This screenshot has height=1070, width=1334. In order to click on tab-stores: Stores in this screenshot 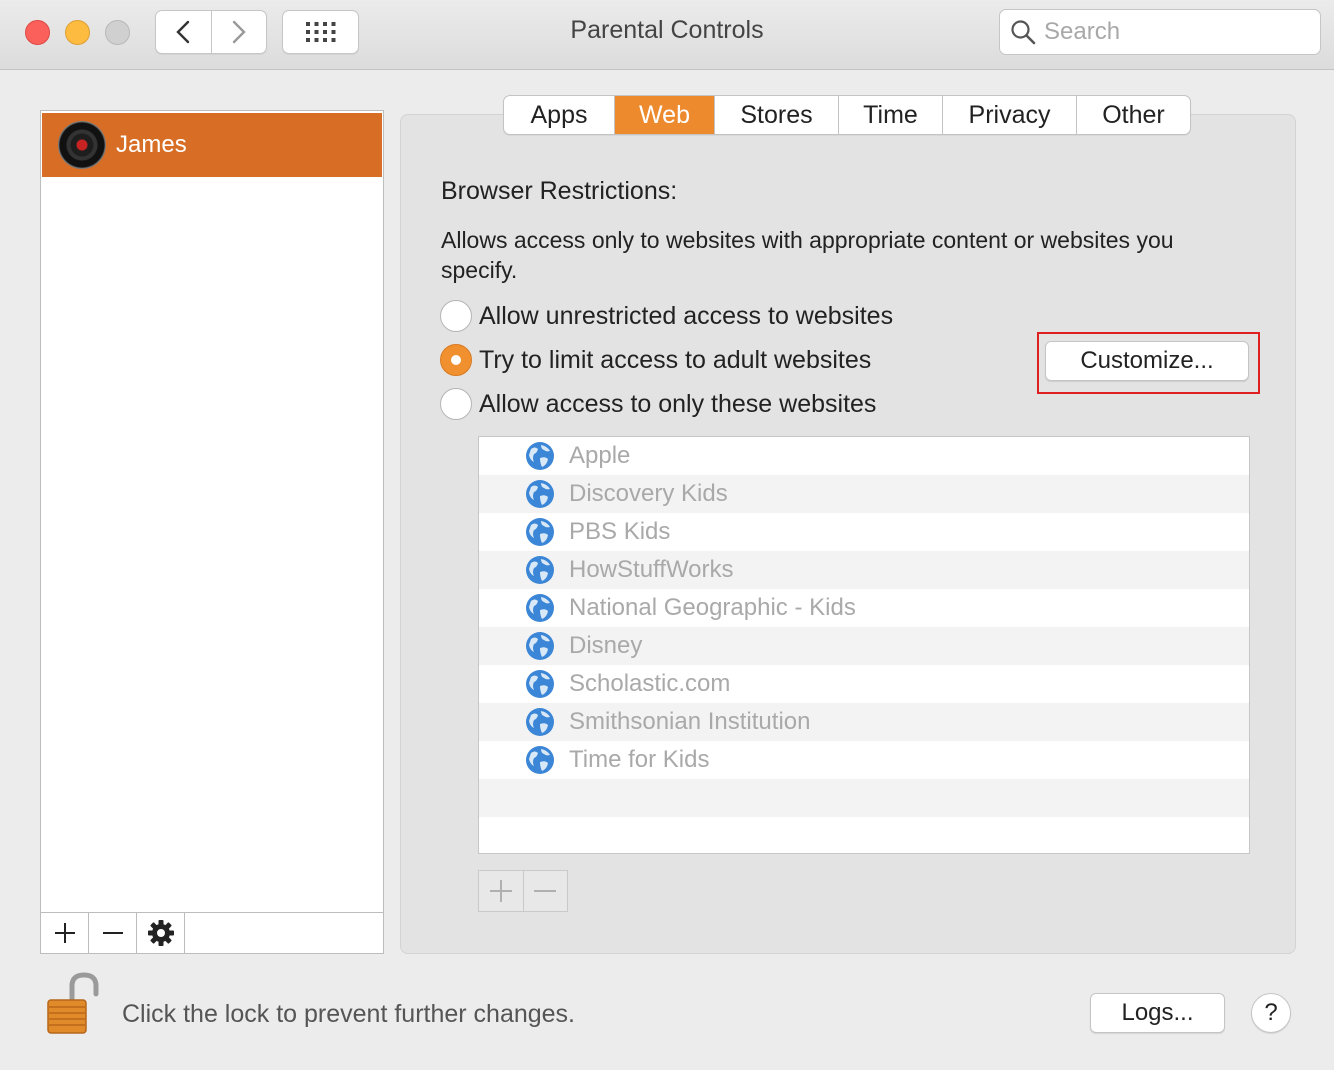, I will do `click(776, 115)`.